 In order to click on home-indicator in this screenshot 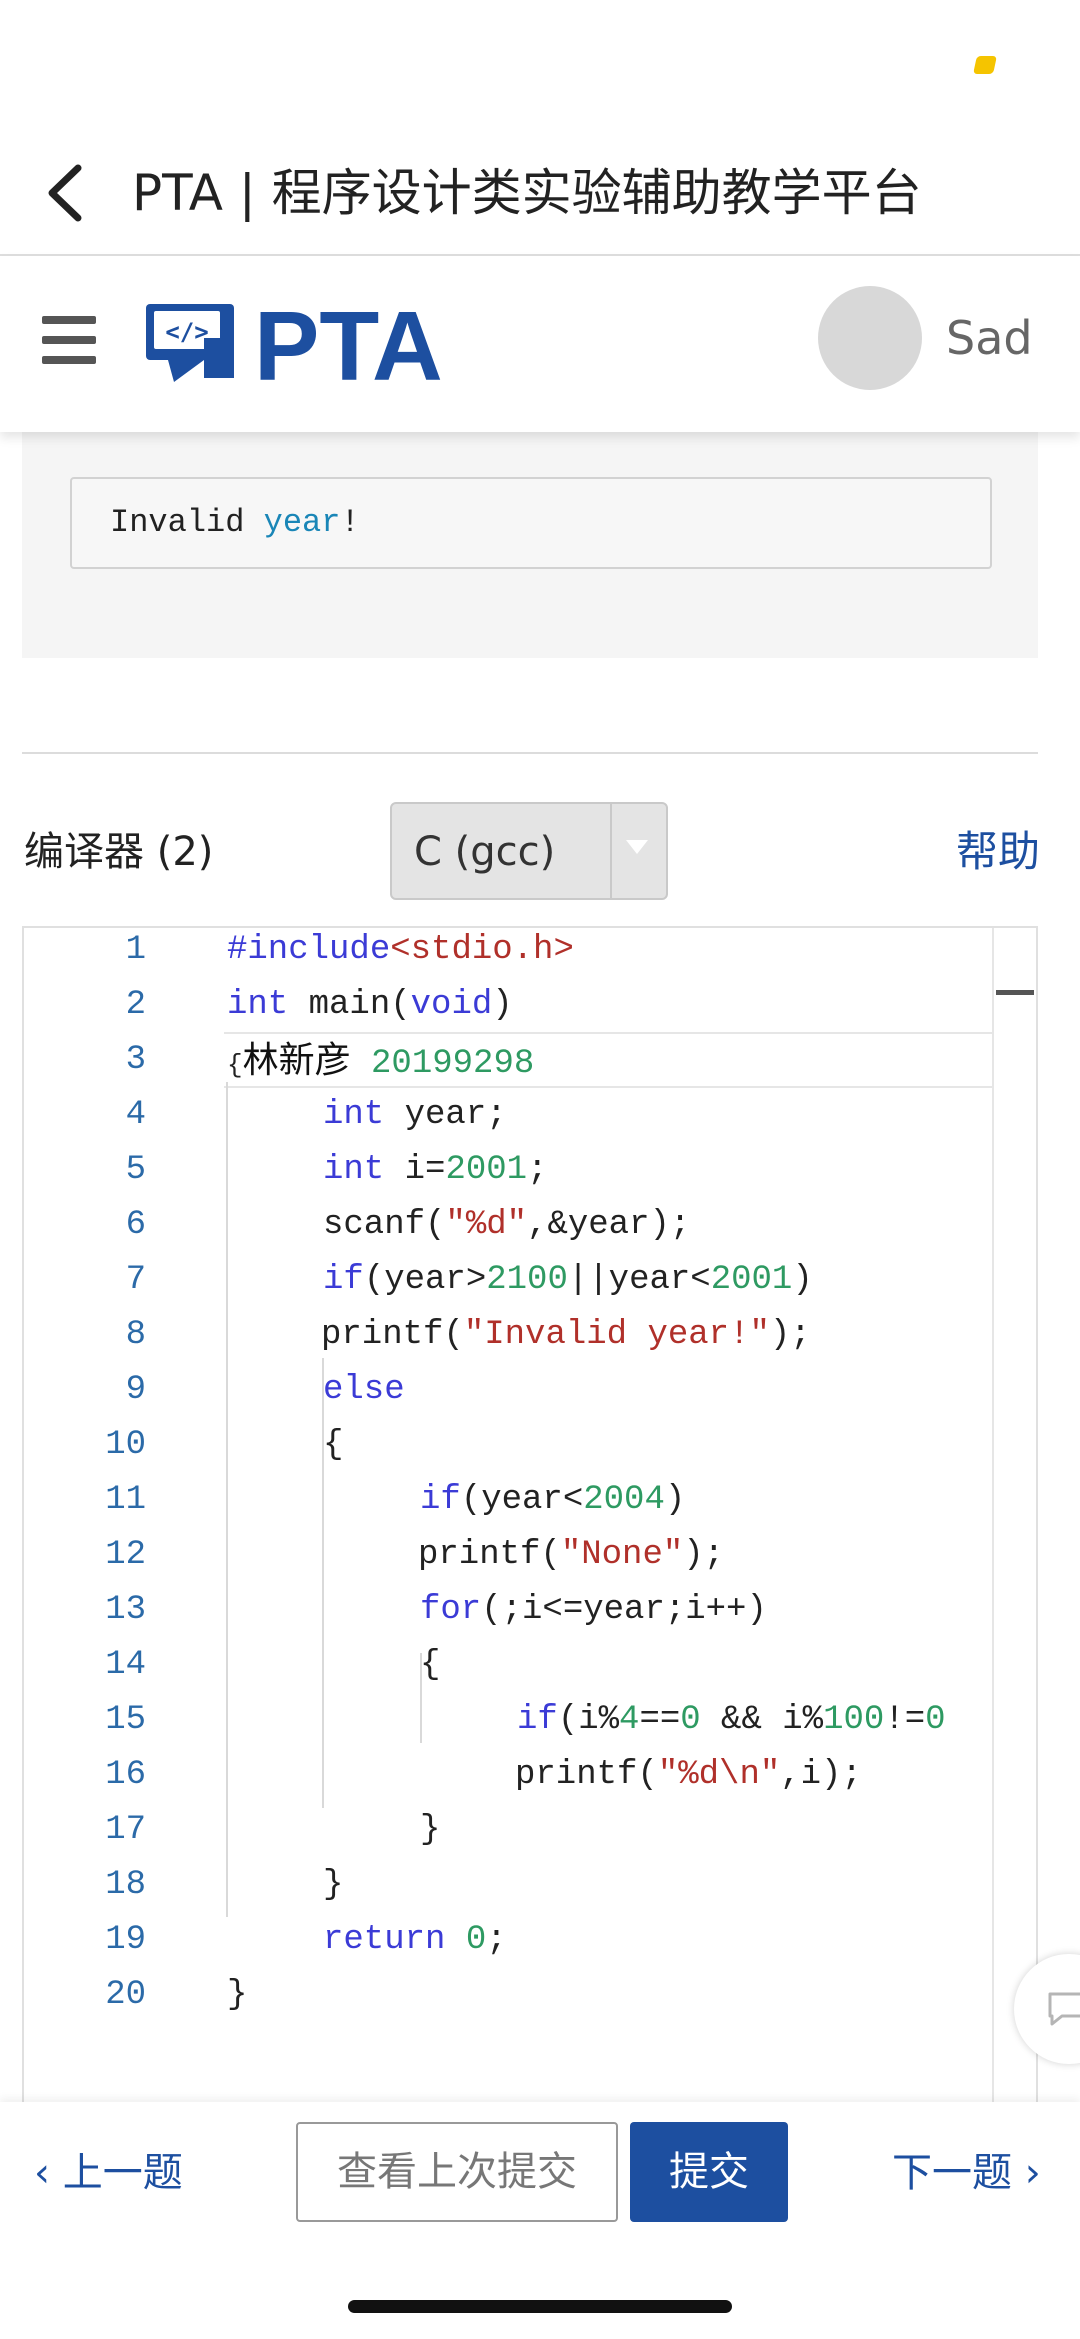, I will do `click(540, 2306)`.